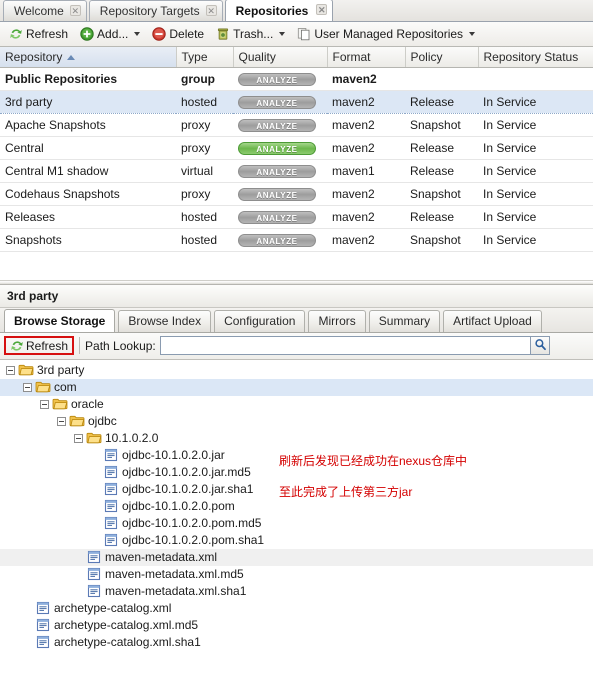 The width and height of the screenshot is (593, 678). I want to click on cell-repository-status: In Service, so click(535, 148).